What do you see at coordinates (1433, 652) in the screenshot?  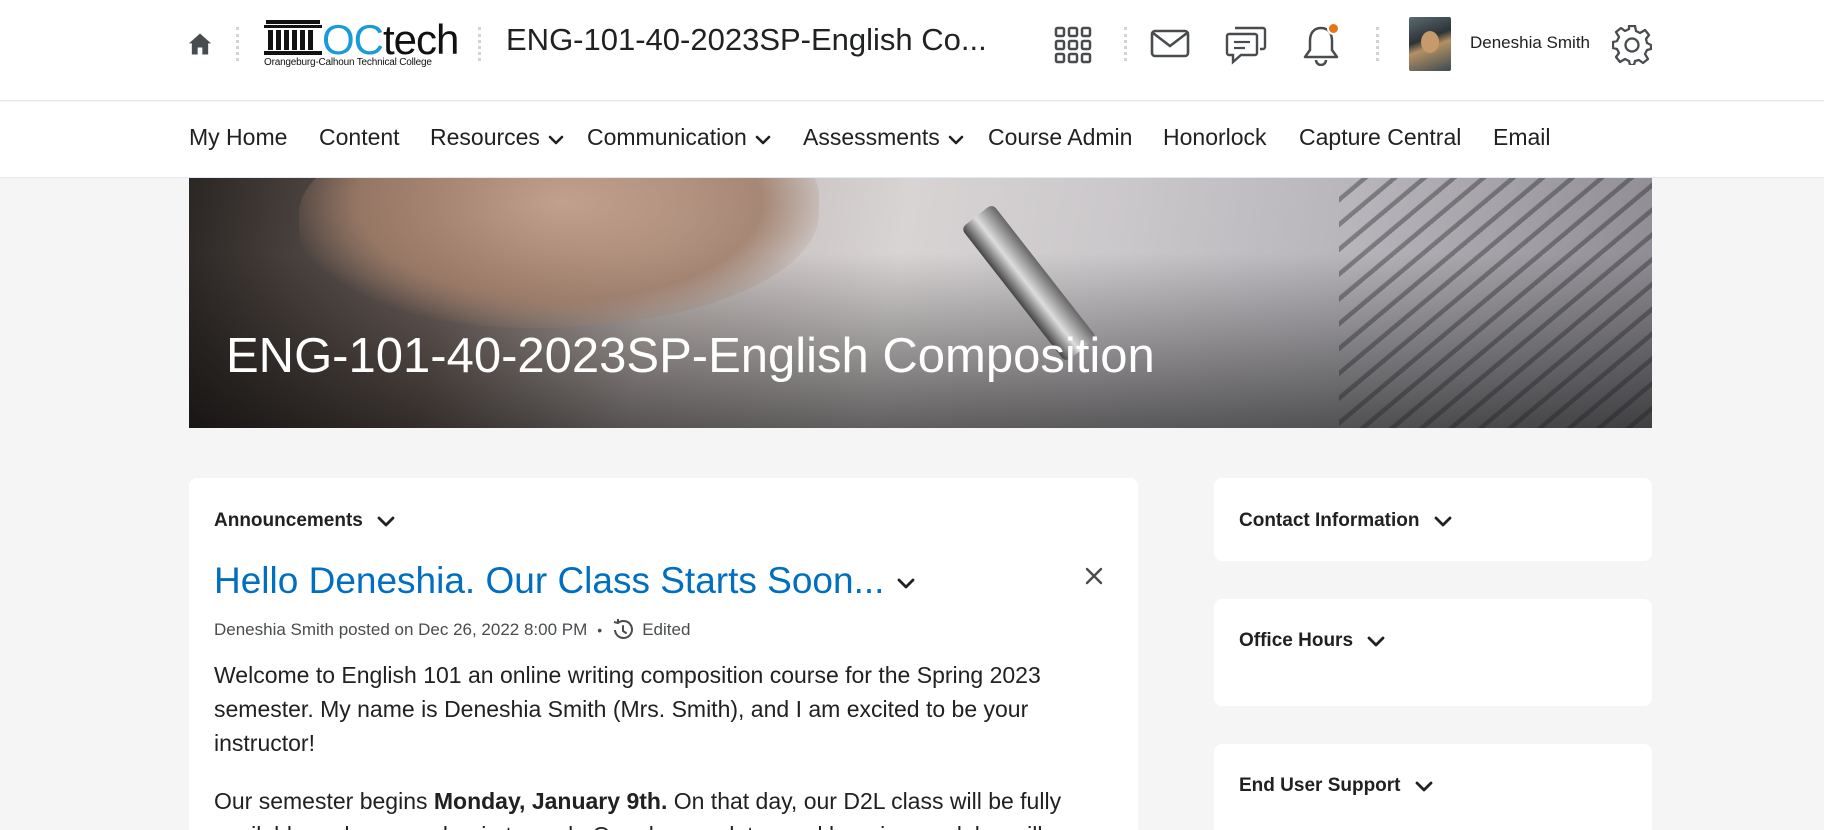 I see `office-hours-widget: Office Hours` at bounding box center [1433, 652].